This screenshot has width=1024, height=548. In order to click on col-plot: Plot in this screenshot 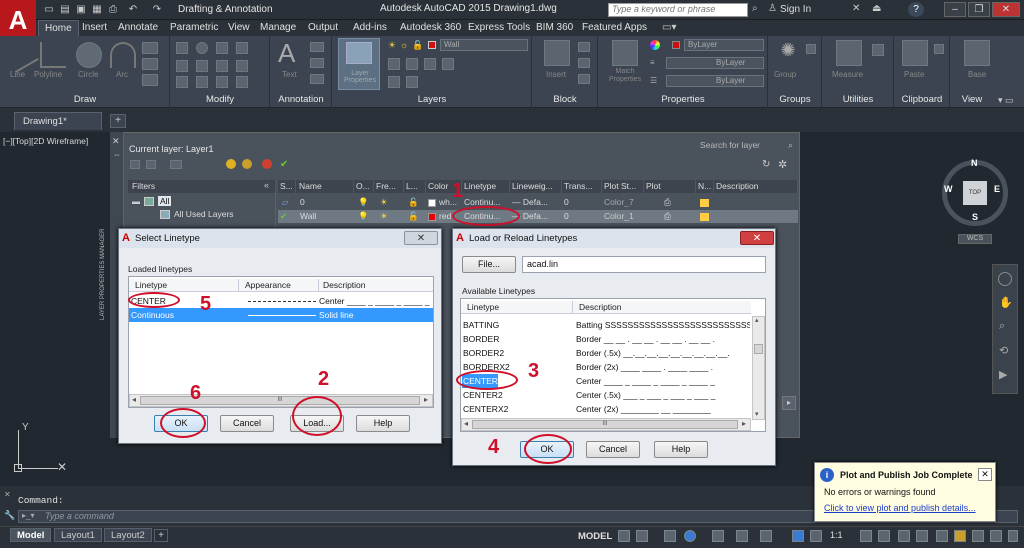, I will do `click(670, 186)`.